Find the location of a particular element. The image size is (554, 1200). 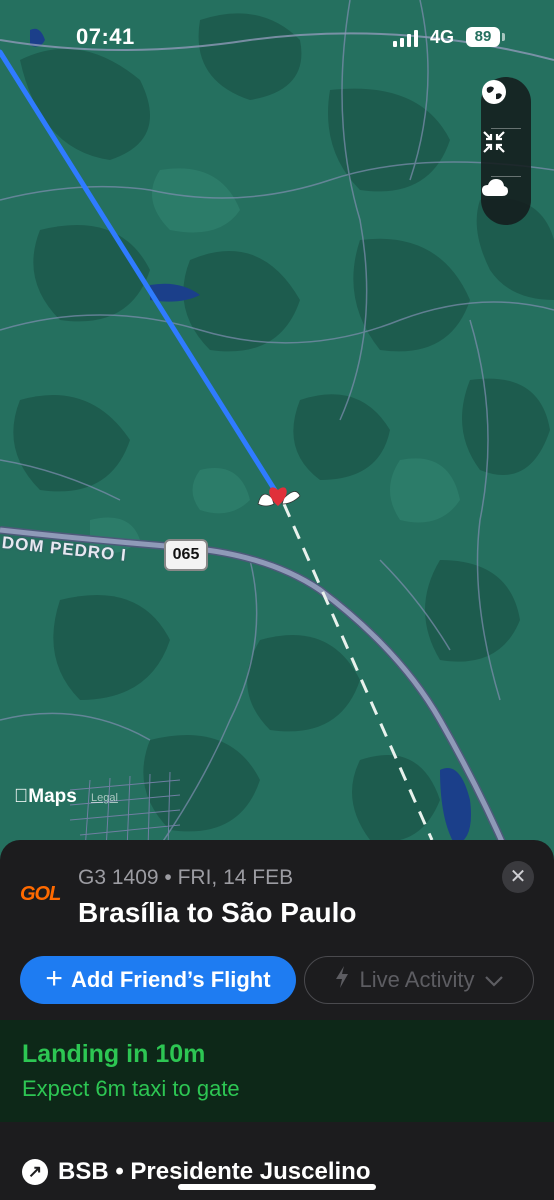

live-activity-label: Live Activity is located at coordinates (417, 979).